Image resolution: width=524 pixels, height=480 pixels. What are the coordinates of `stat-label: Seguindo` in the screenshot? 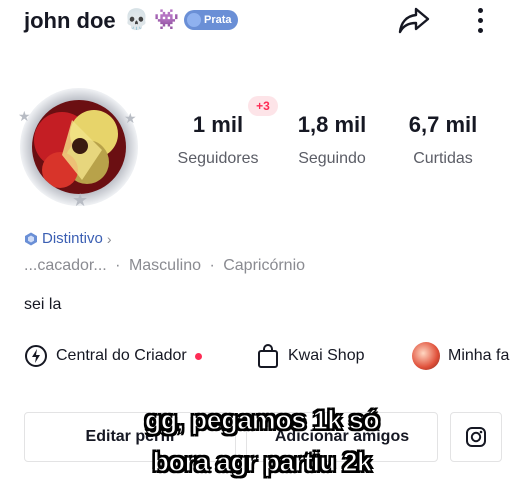 It's located at (332, 158).